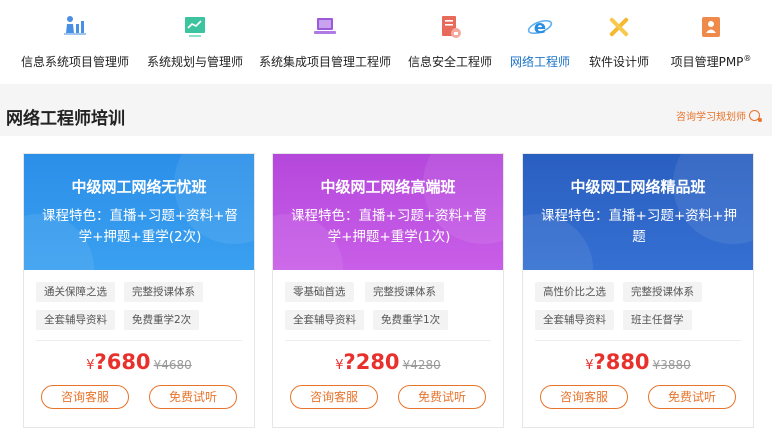  What do you see at coordinates (75, 292) in the screenshot?
I see `tag: 通关保障之选` at bounding box center [75, 292].